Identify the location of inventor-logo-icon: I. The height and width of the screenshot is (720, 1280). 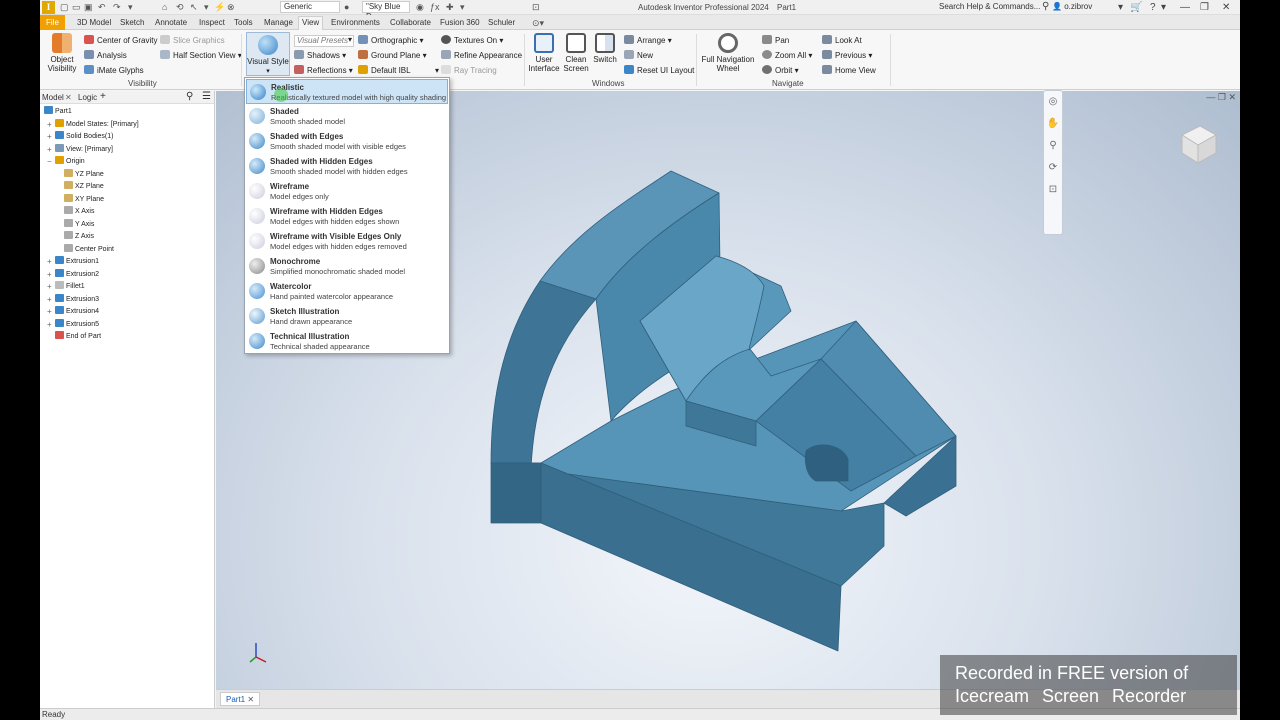
(48, 7).